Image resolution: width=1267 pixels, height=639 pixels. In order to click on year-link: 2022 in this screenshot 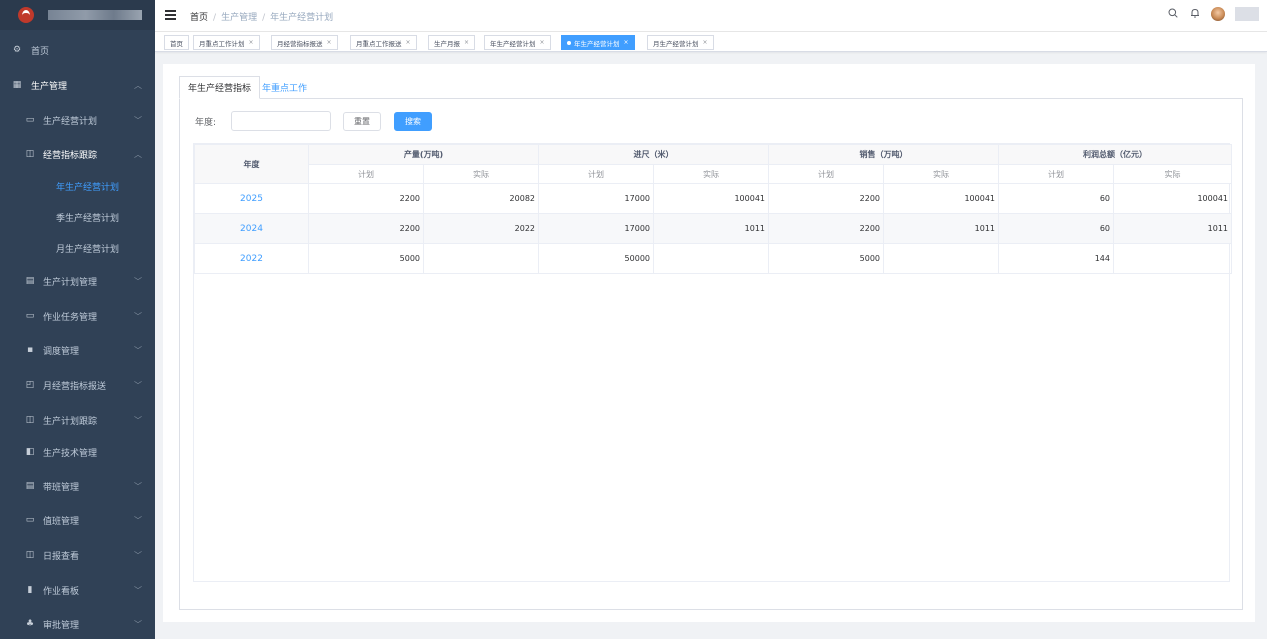, I will do `click(251, 258)`.